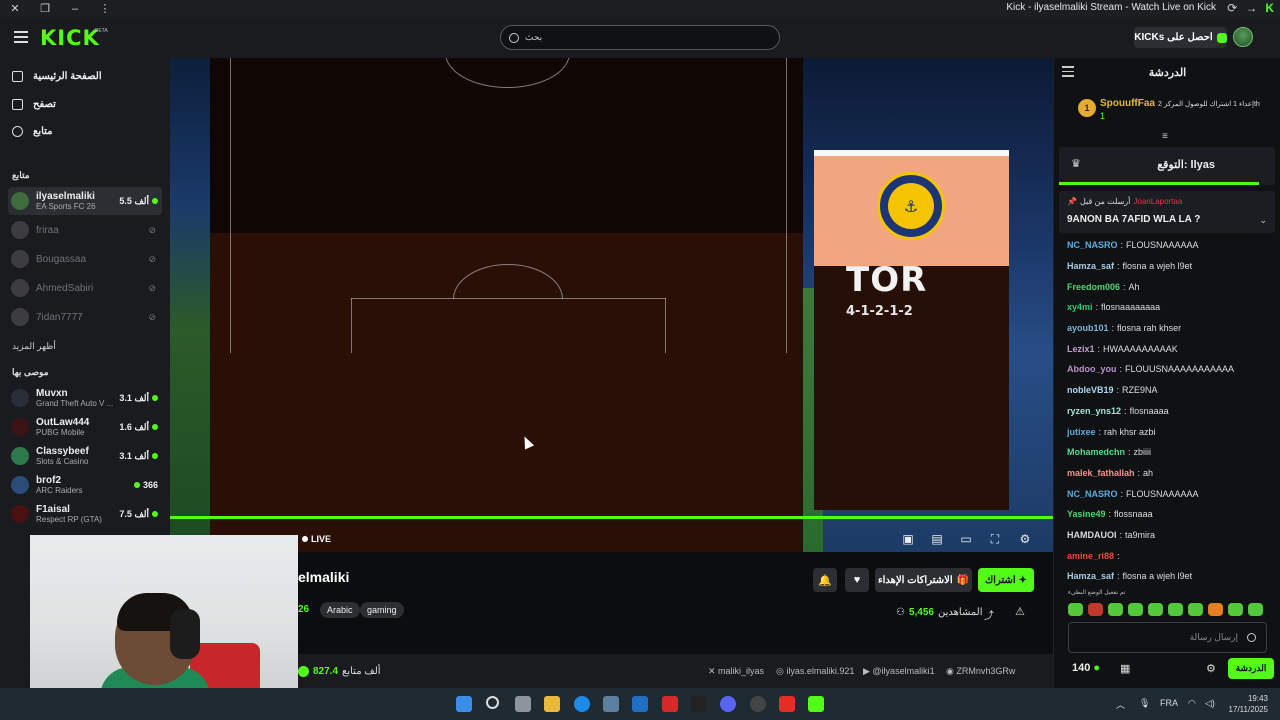 The image size is (1280, 720). What do you see at coordinates (492, 702) in the screenshot?
I see `search-icon` at bounding box center [492, 702].